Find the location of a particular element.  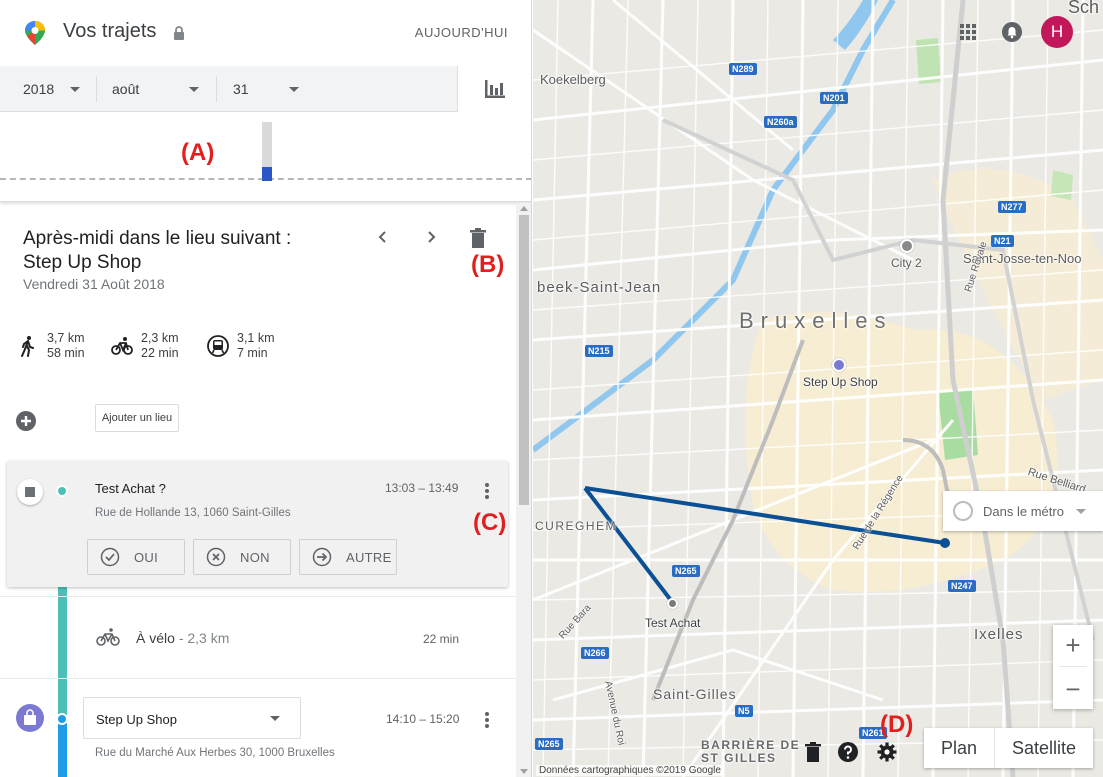

scroll-up-icon is located at coordinates (524, 208).